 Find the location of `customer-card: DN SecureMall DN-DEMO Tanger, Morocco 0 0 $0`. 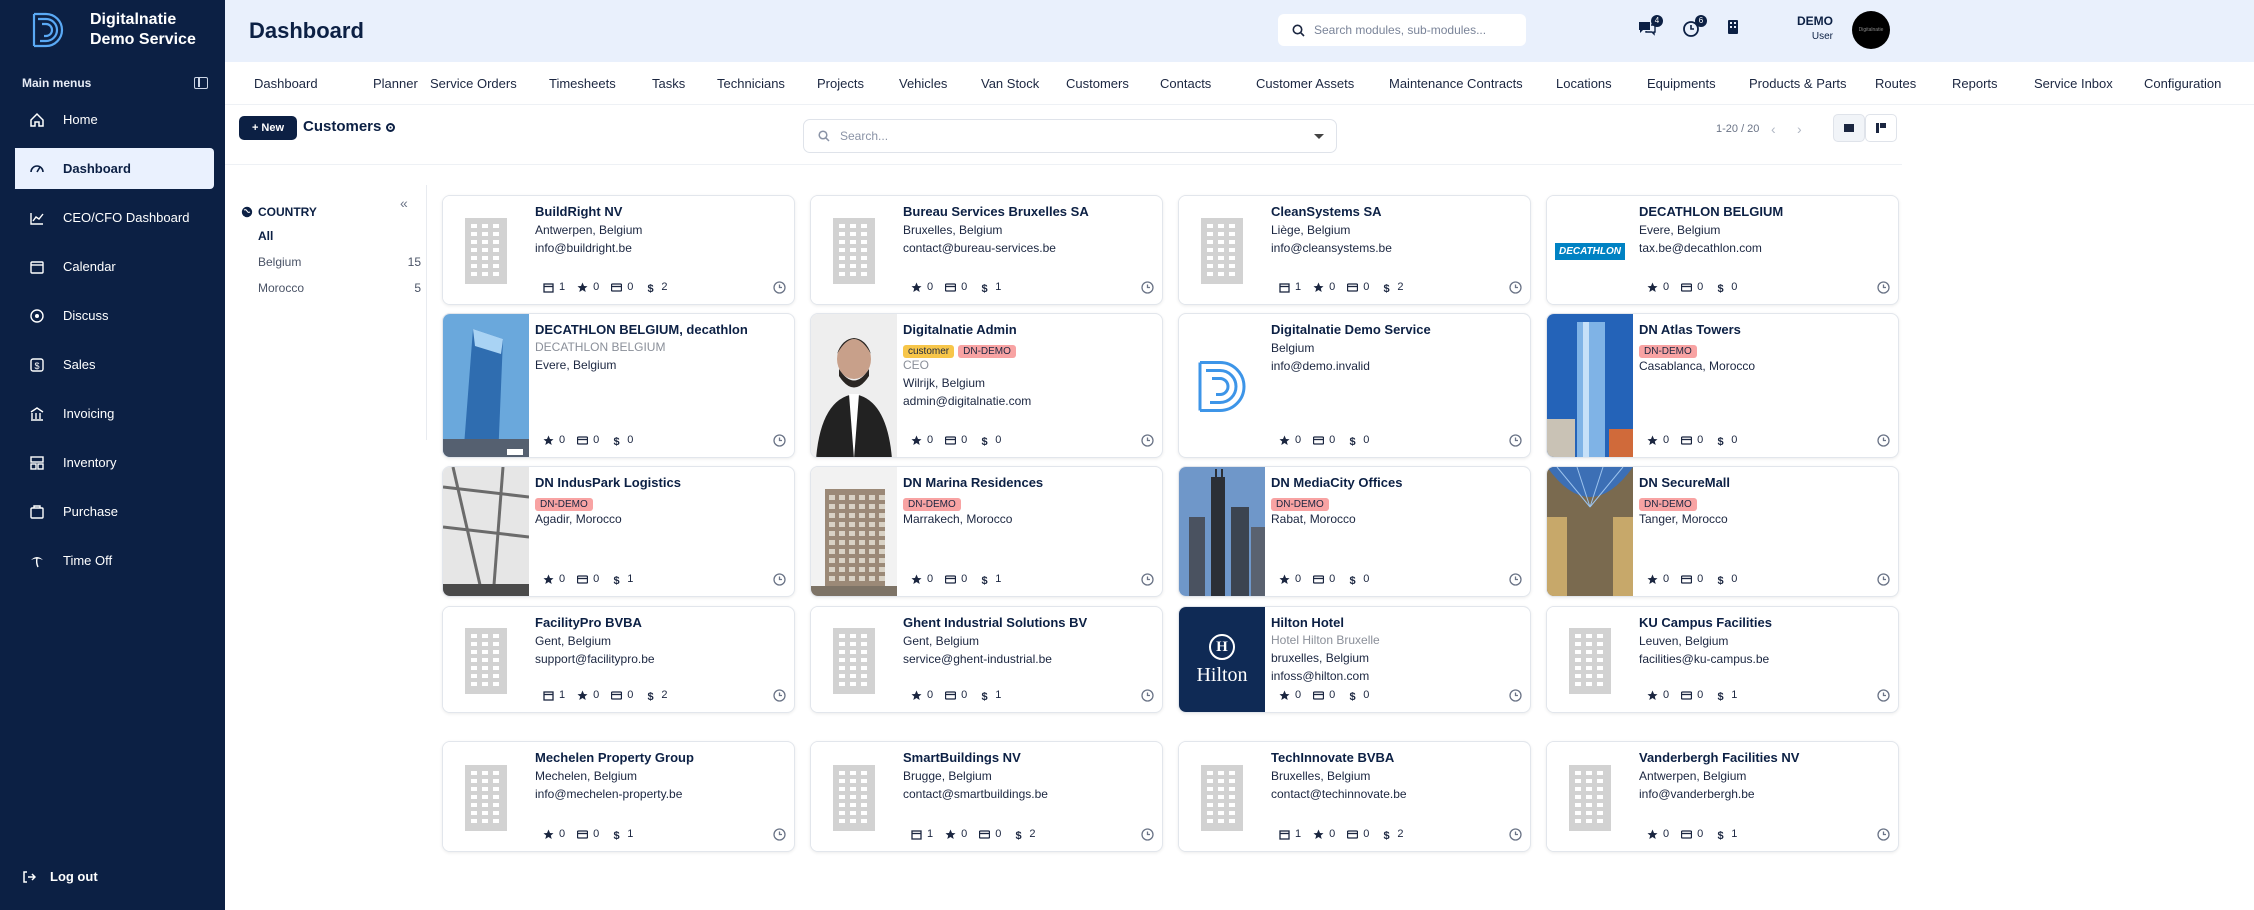

customer-card: DN SecureMall DN-DEMO Tanger, Morocco 0 0 $0 is located at coordinates (1722, 531).